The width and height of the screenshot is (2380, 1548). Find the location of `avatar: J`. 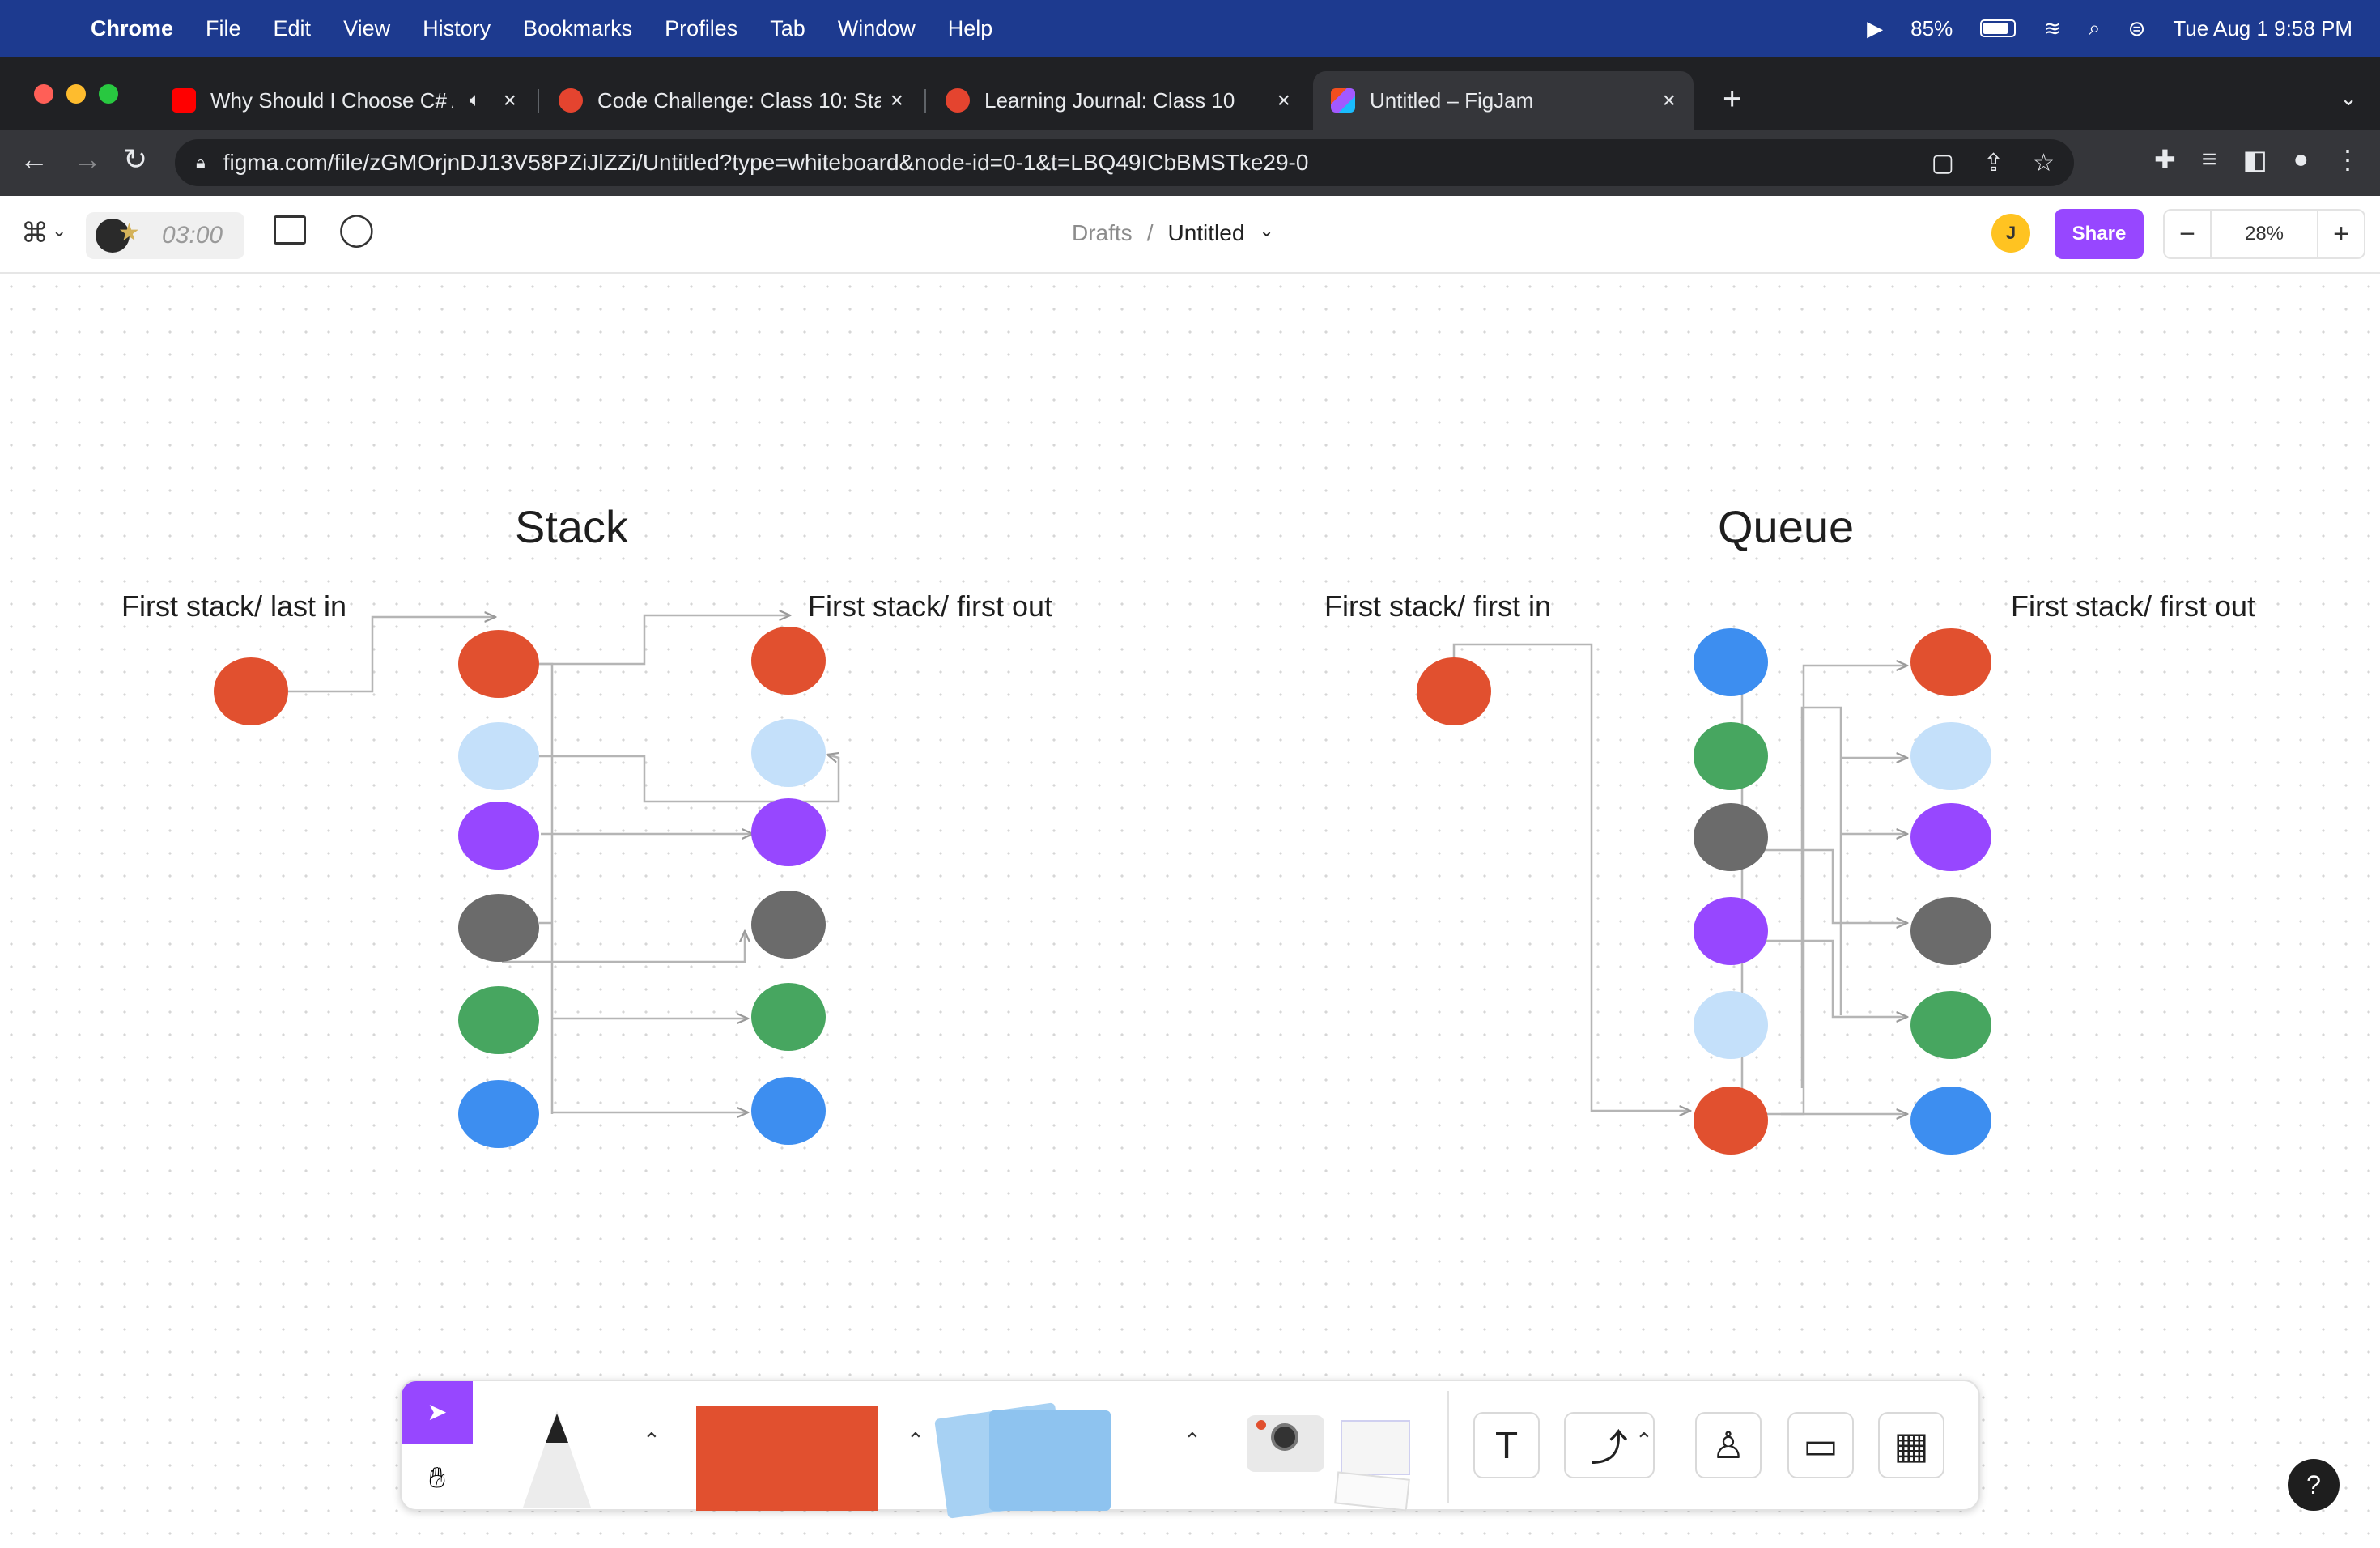

avatar: J is located at coordinates (2010, 234).